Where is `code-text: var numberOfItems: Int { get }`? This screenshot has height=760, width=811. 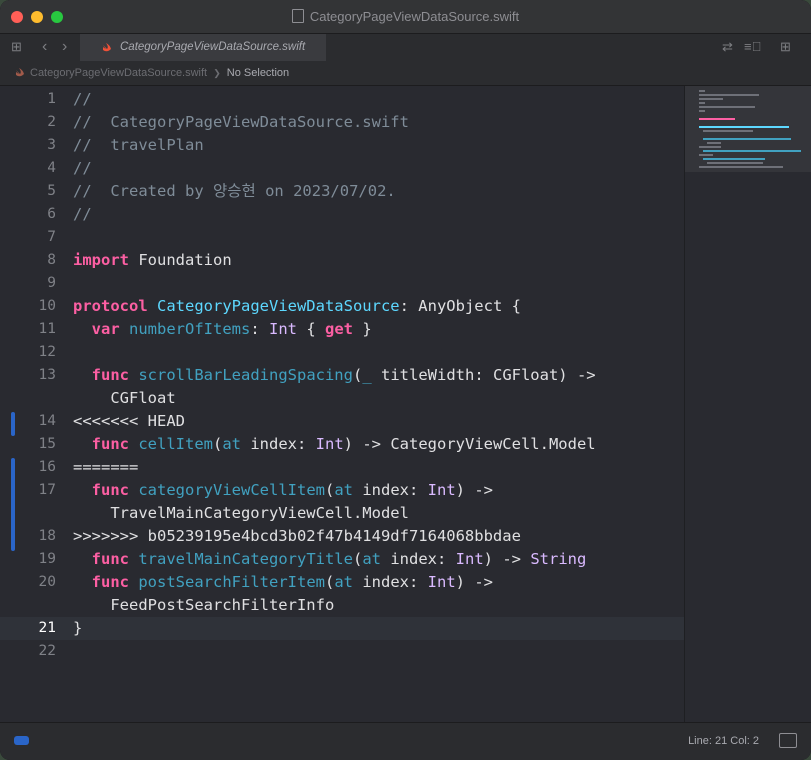
code-text: var numberOfItems: Int { get } is located at coordinates (222, 329).